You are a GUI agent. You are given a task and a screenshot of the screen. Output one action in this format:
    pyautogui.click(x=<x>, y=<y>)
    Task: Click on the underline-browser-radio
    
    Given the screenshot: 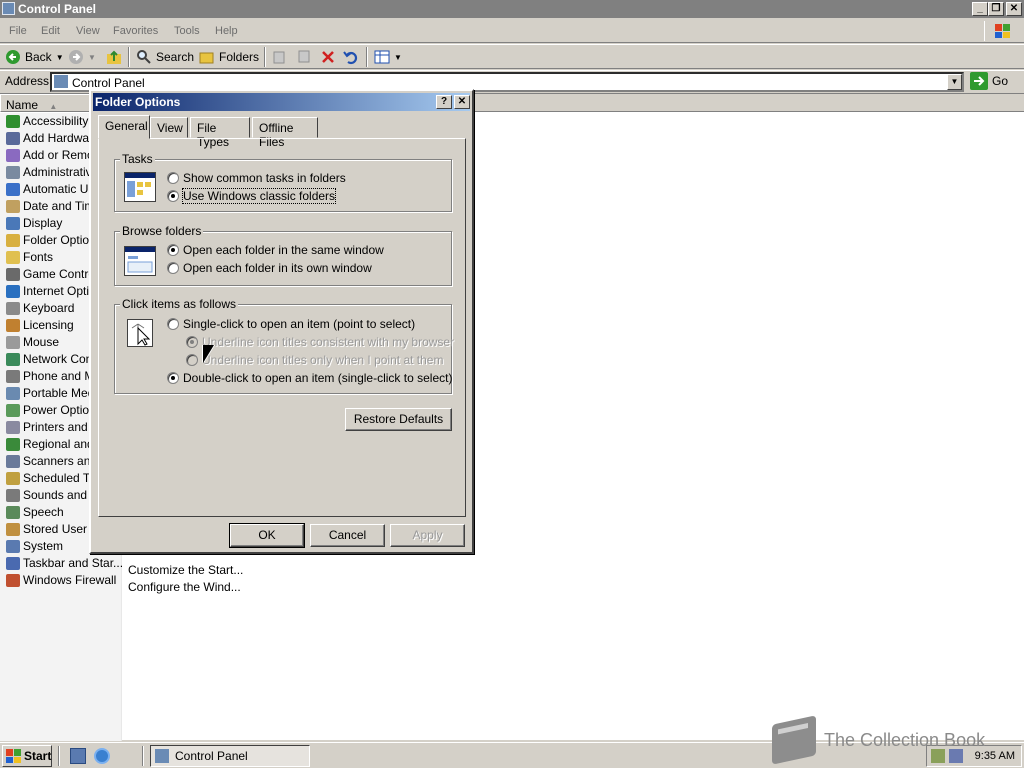 What is the action you would take?
    pyautogui.click(x=192, y=342)
    